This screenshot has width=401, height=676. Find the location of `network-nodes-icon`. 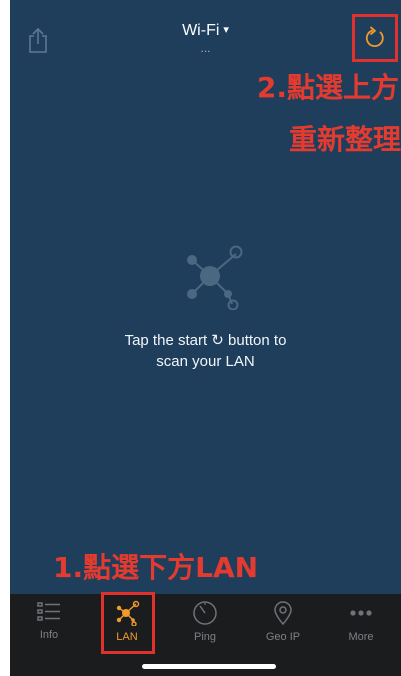

network-nodes-icon is located at coordinates (212, 275).